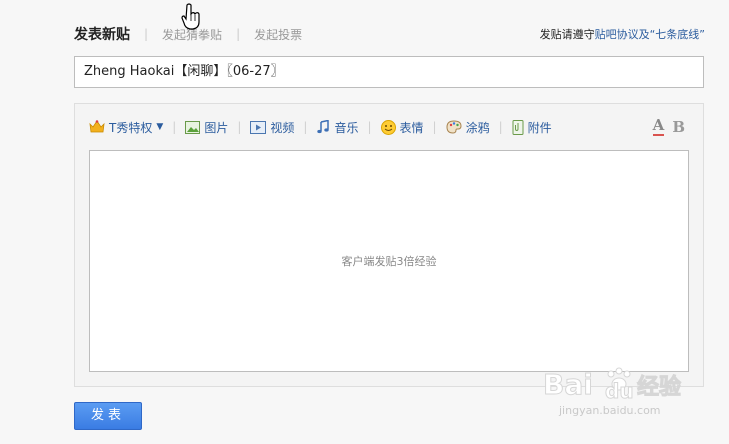 The image size is (729, 444). What do you see at coordinates (668, 127) in the screenshot?
I see `format-controls: A B` at bounding box center [668, 127].